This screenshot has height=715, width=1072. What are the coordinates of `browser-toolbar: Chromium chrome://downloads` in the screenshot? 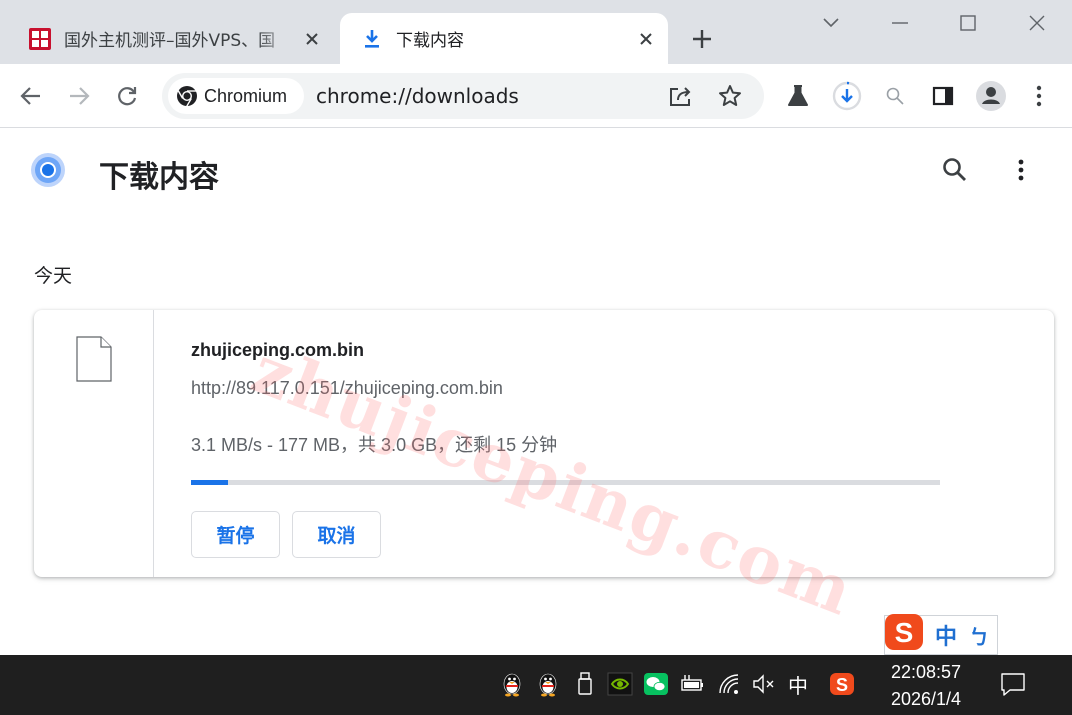 It's located at (536, 96).